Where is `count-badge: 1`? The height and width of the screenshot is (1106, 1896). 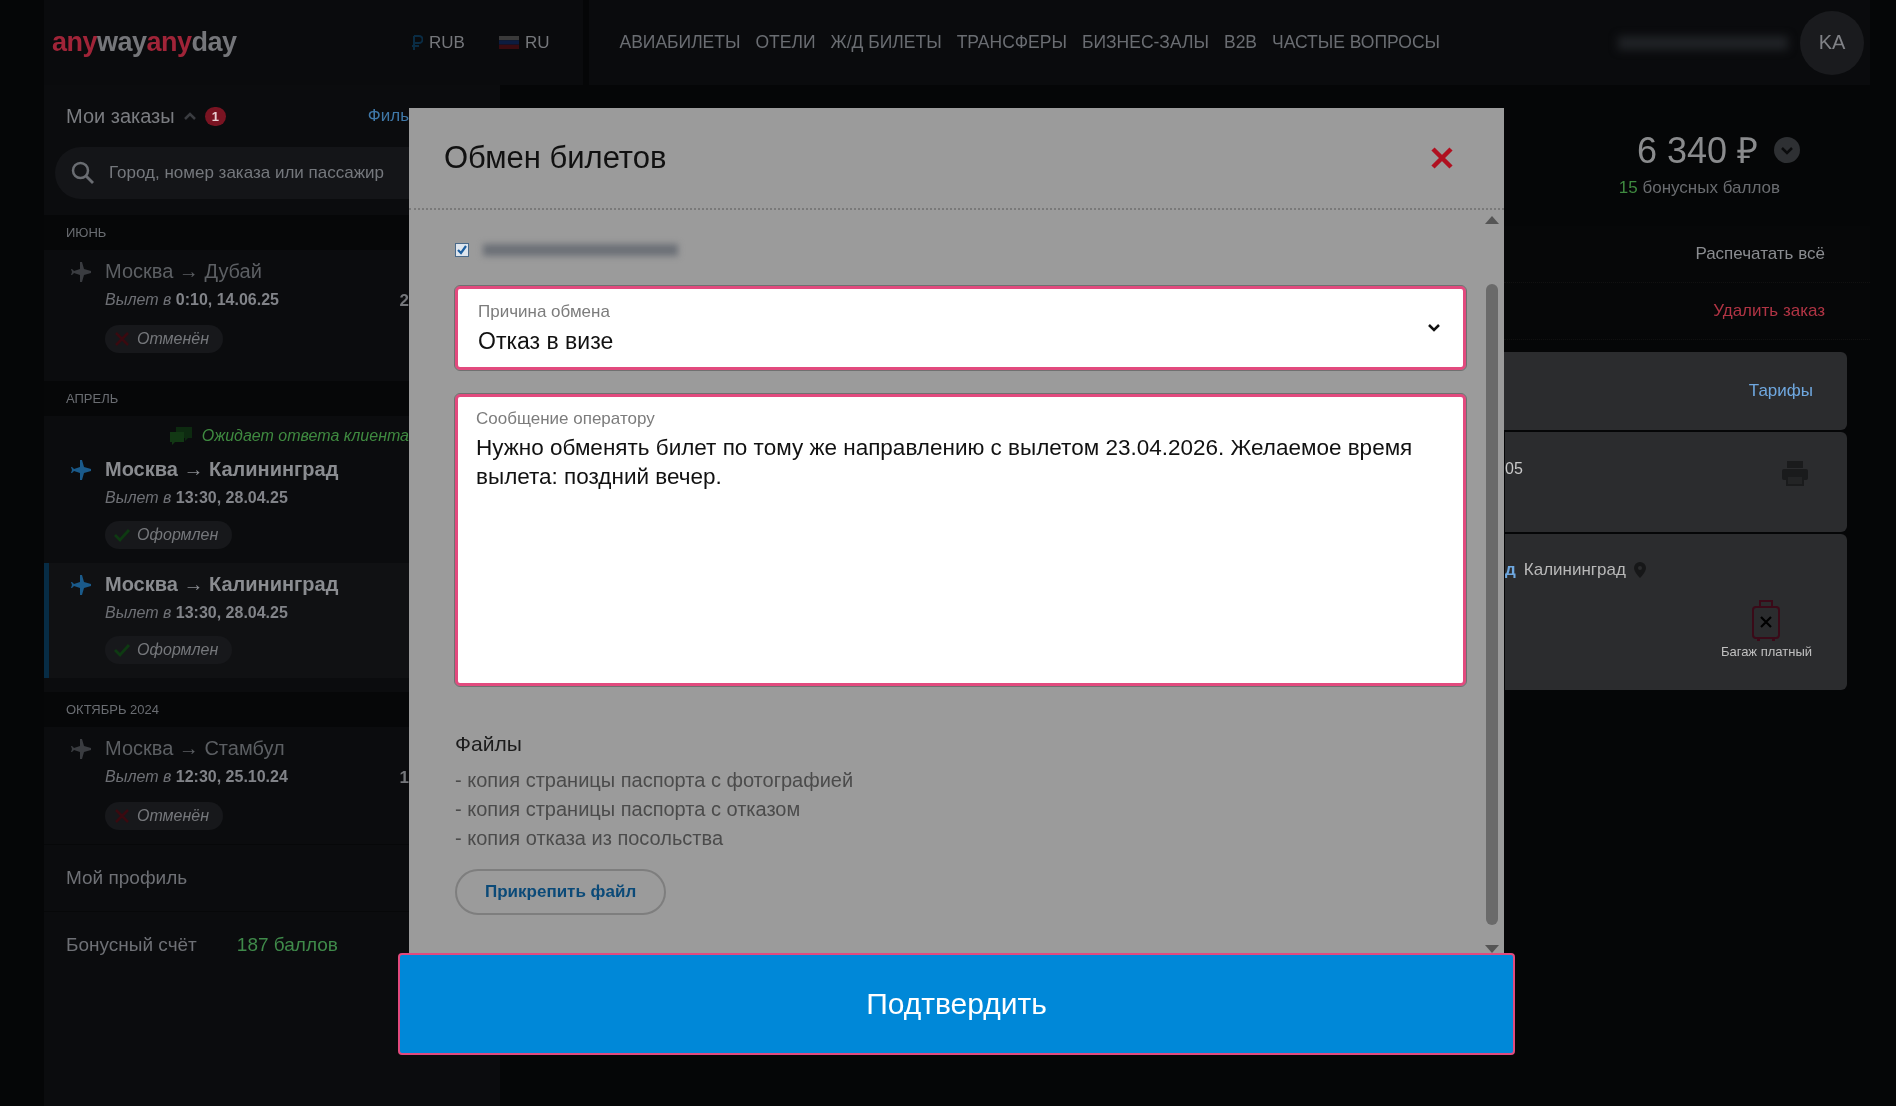
count-badge: 1 is located at coordinates (215, 116).